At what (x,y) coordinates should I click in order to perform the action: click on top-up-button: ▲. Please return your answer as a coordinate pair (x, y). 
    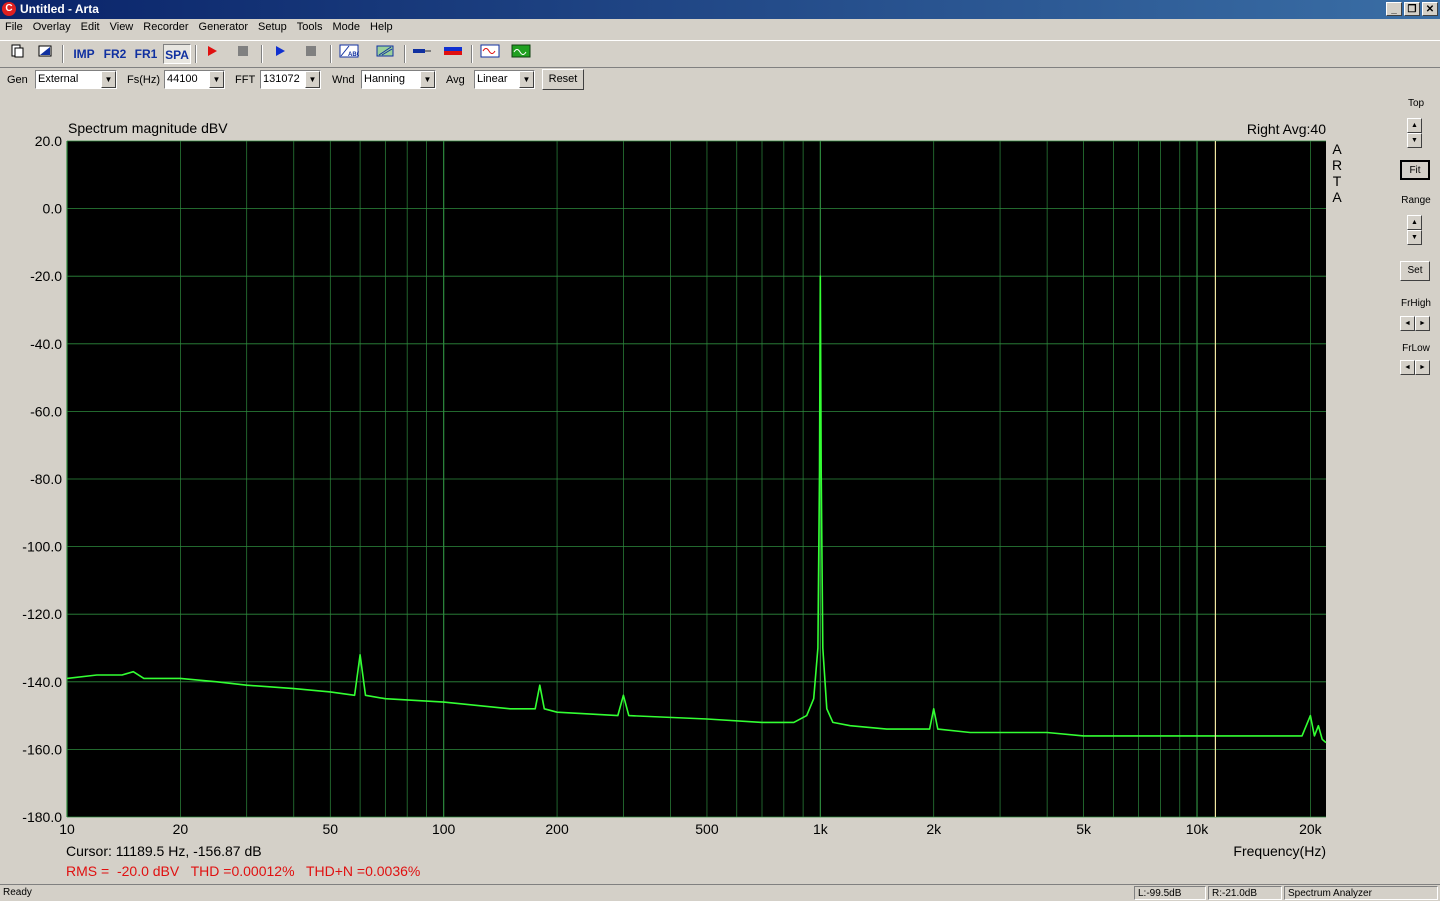
    Looking at the image, I should click on (1414, 125).